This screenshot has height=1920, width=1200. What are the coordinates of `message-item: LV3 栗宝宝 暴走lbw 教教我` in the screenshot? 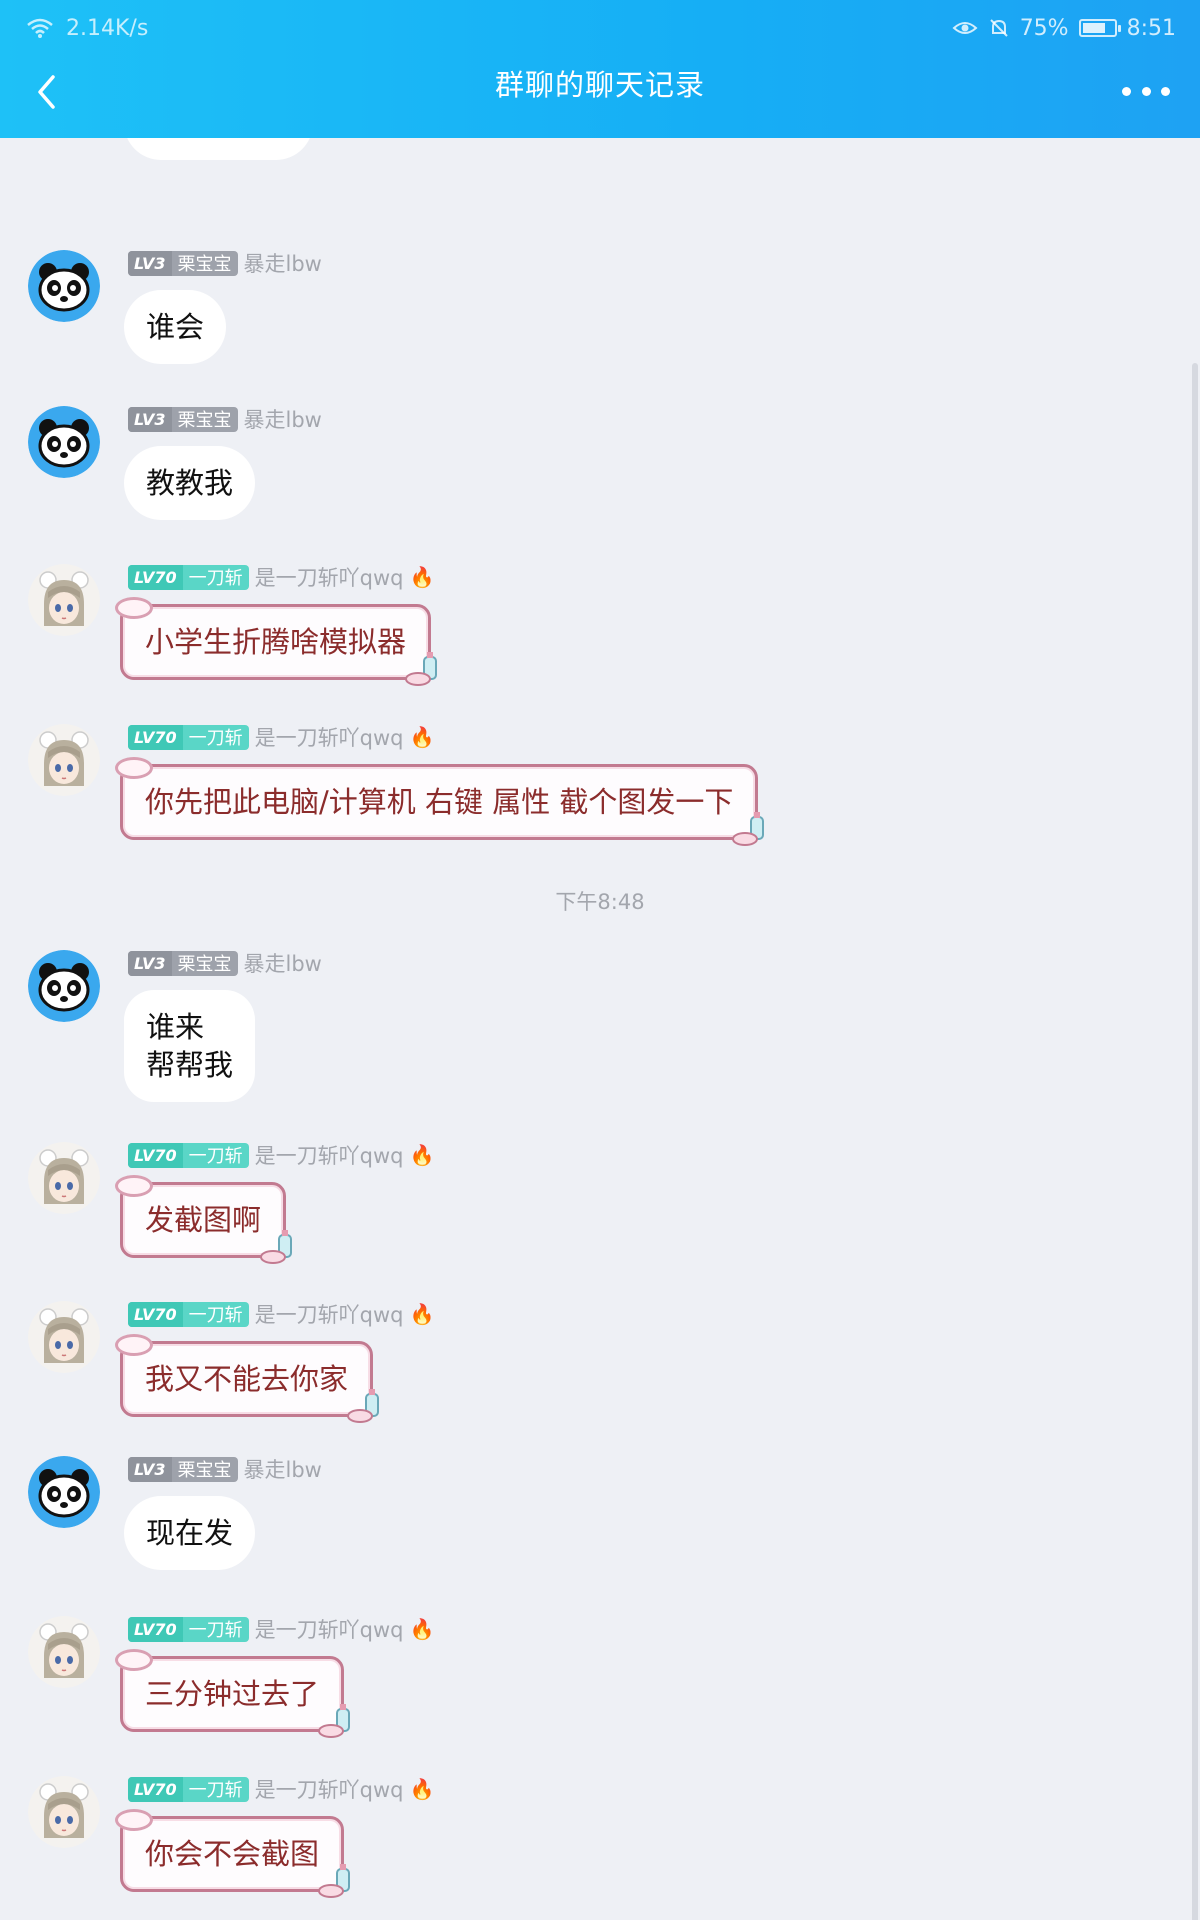 It's located at (595, 481).